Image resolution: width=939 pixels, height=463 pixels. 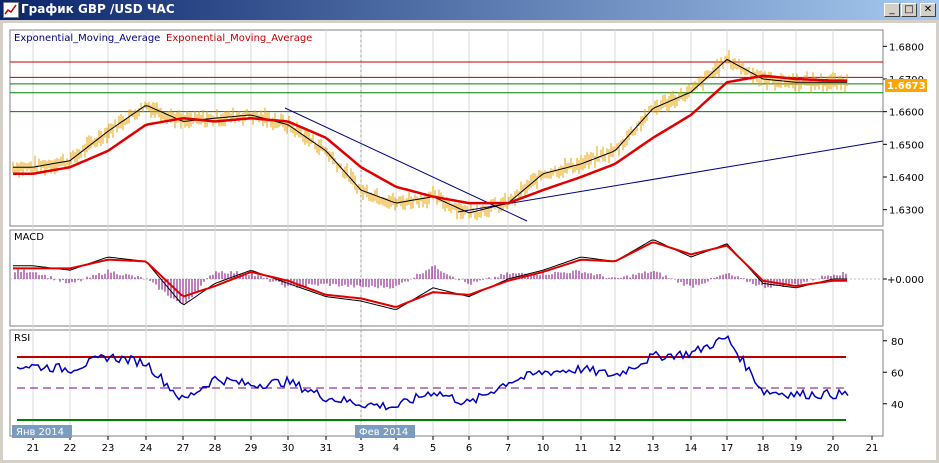 I want to click on rsi-tick-label: 40, so click(x=897, y=405).